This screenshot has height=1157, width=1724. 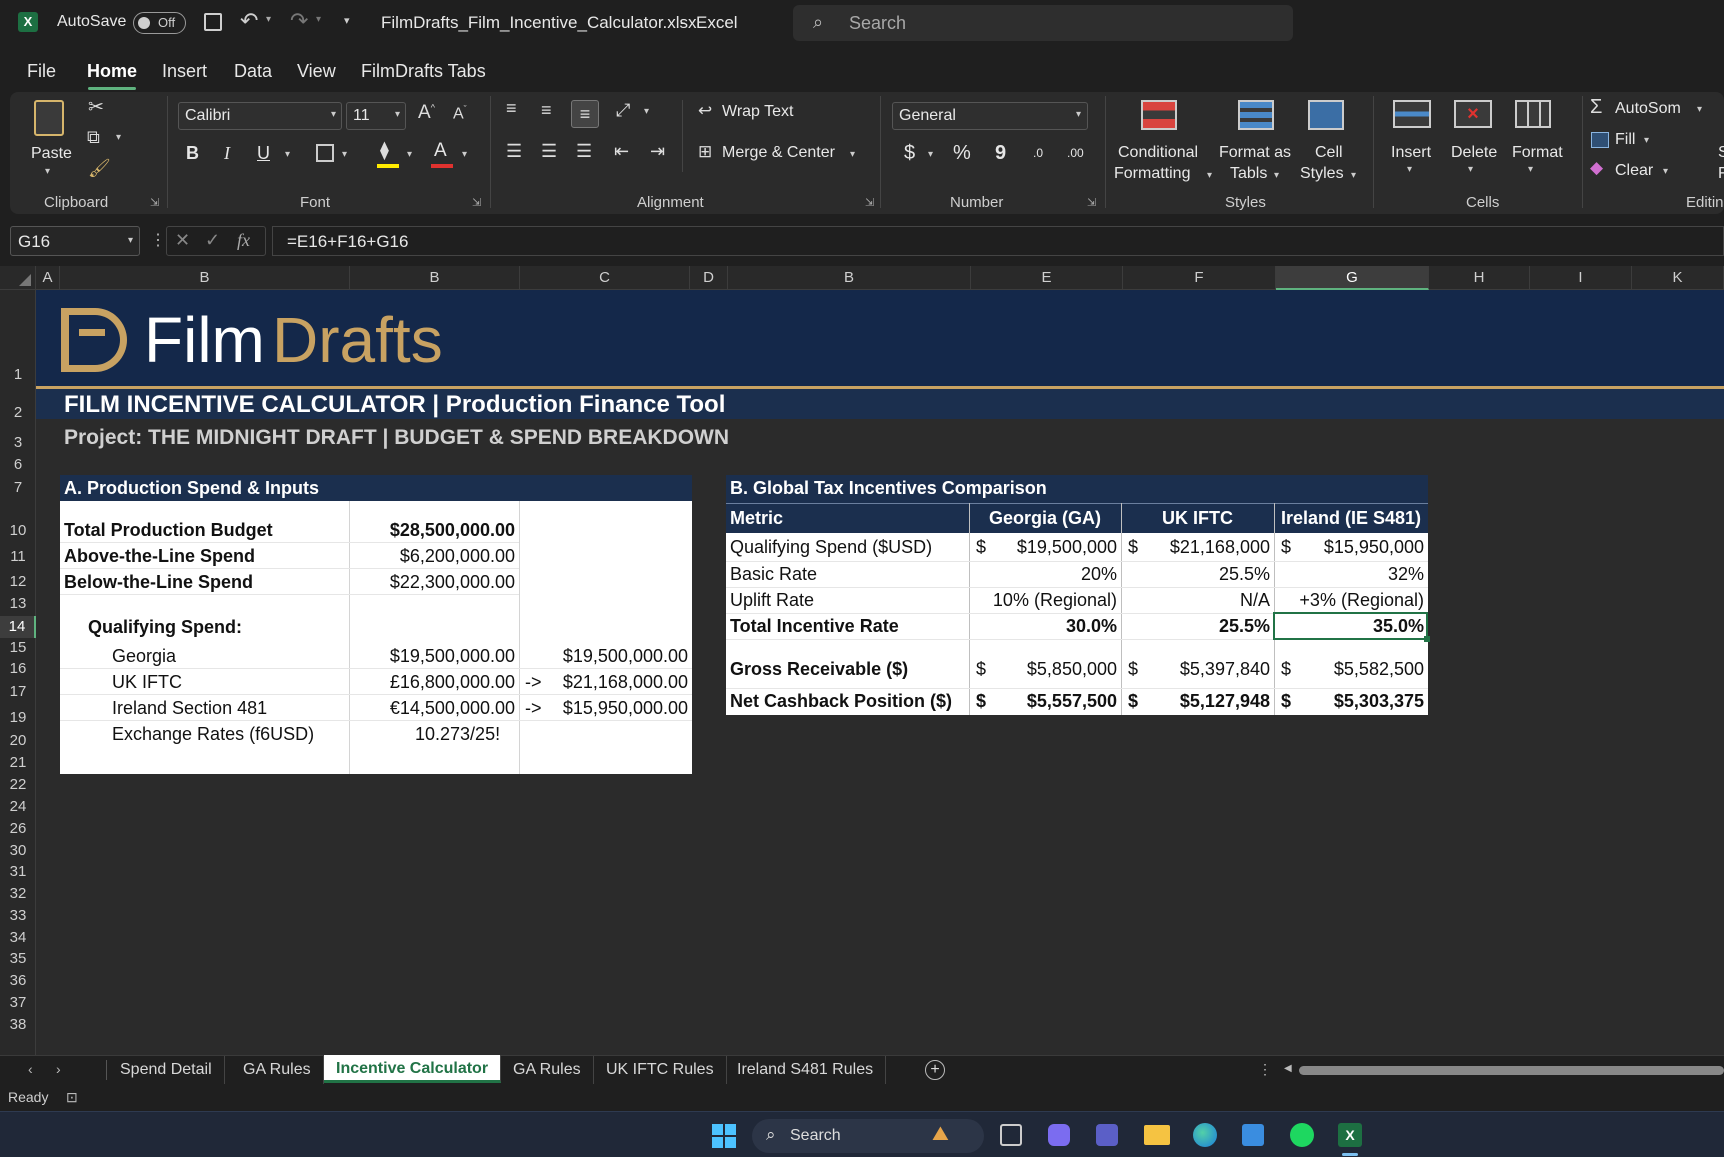 What do you see at coordinates (1470, 169) in the screenshot?
I see `delete-dropdown-icon: ▾` at bounding box center [1470, 169].